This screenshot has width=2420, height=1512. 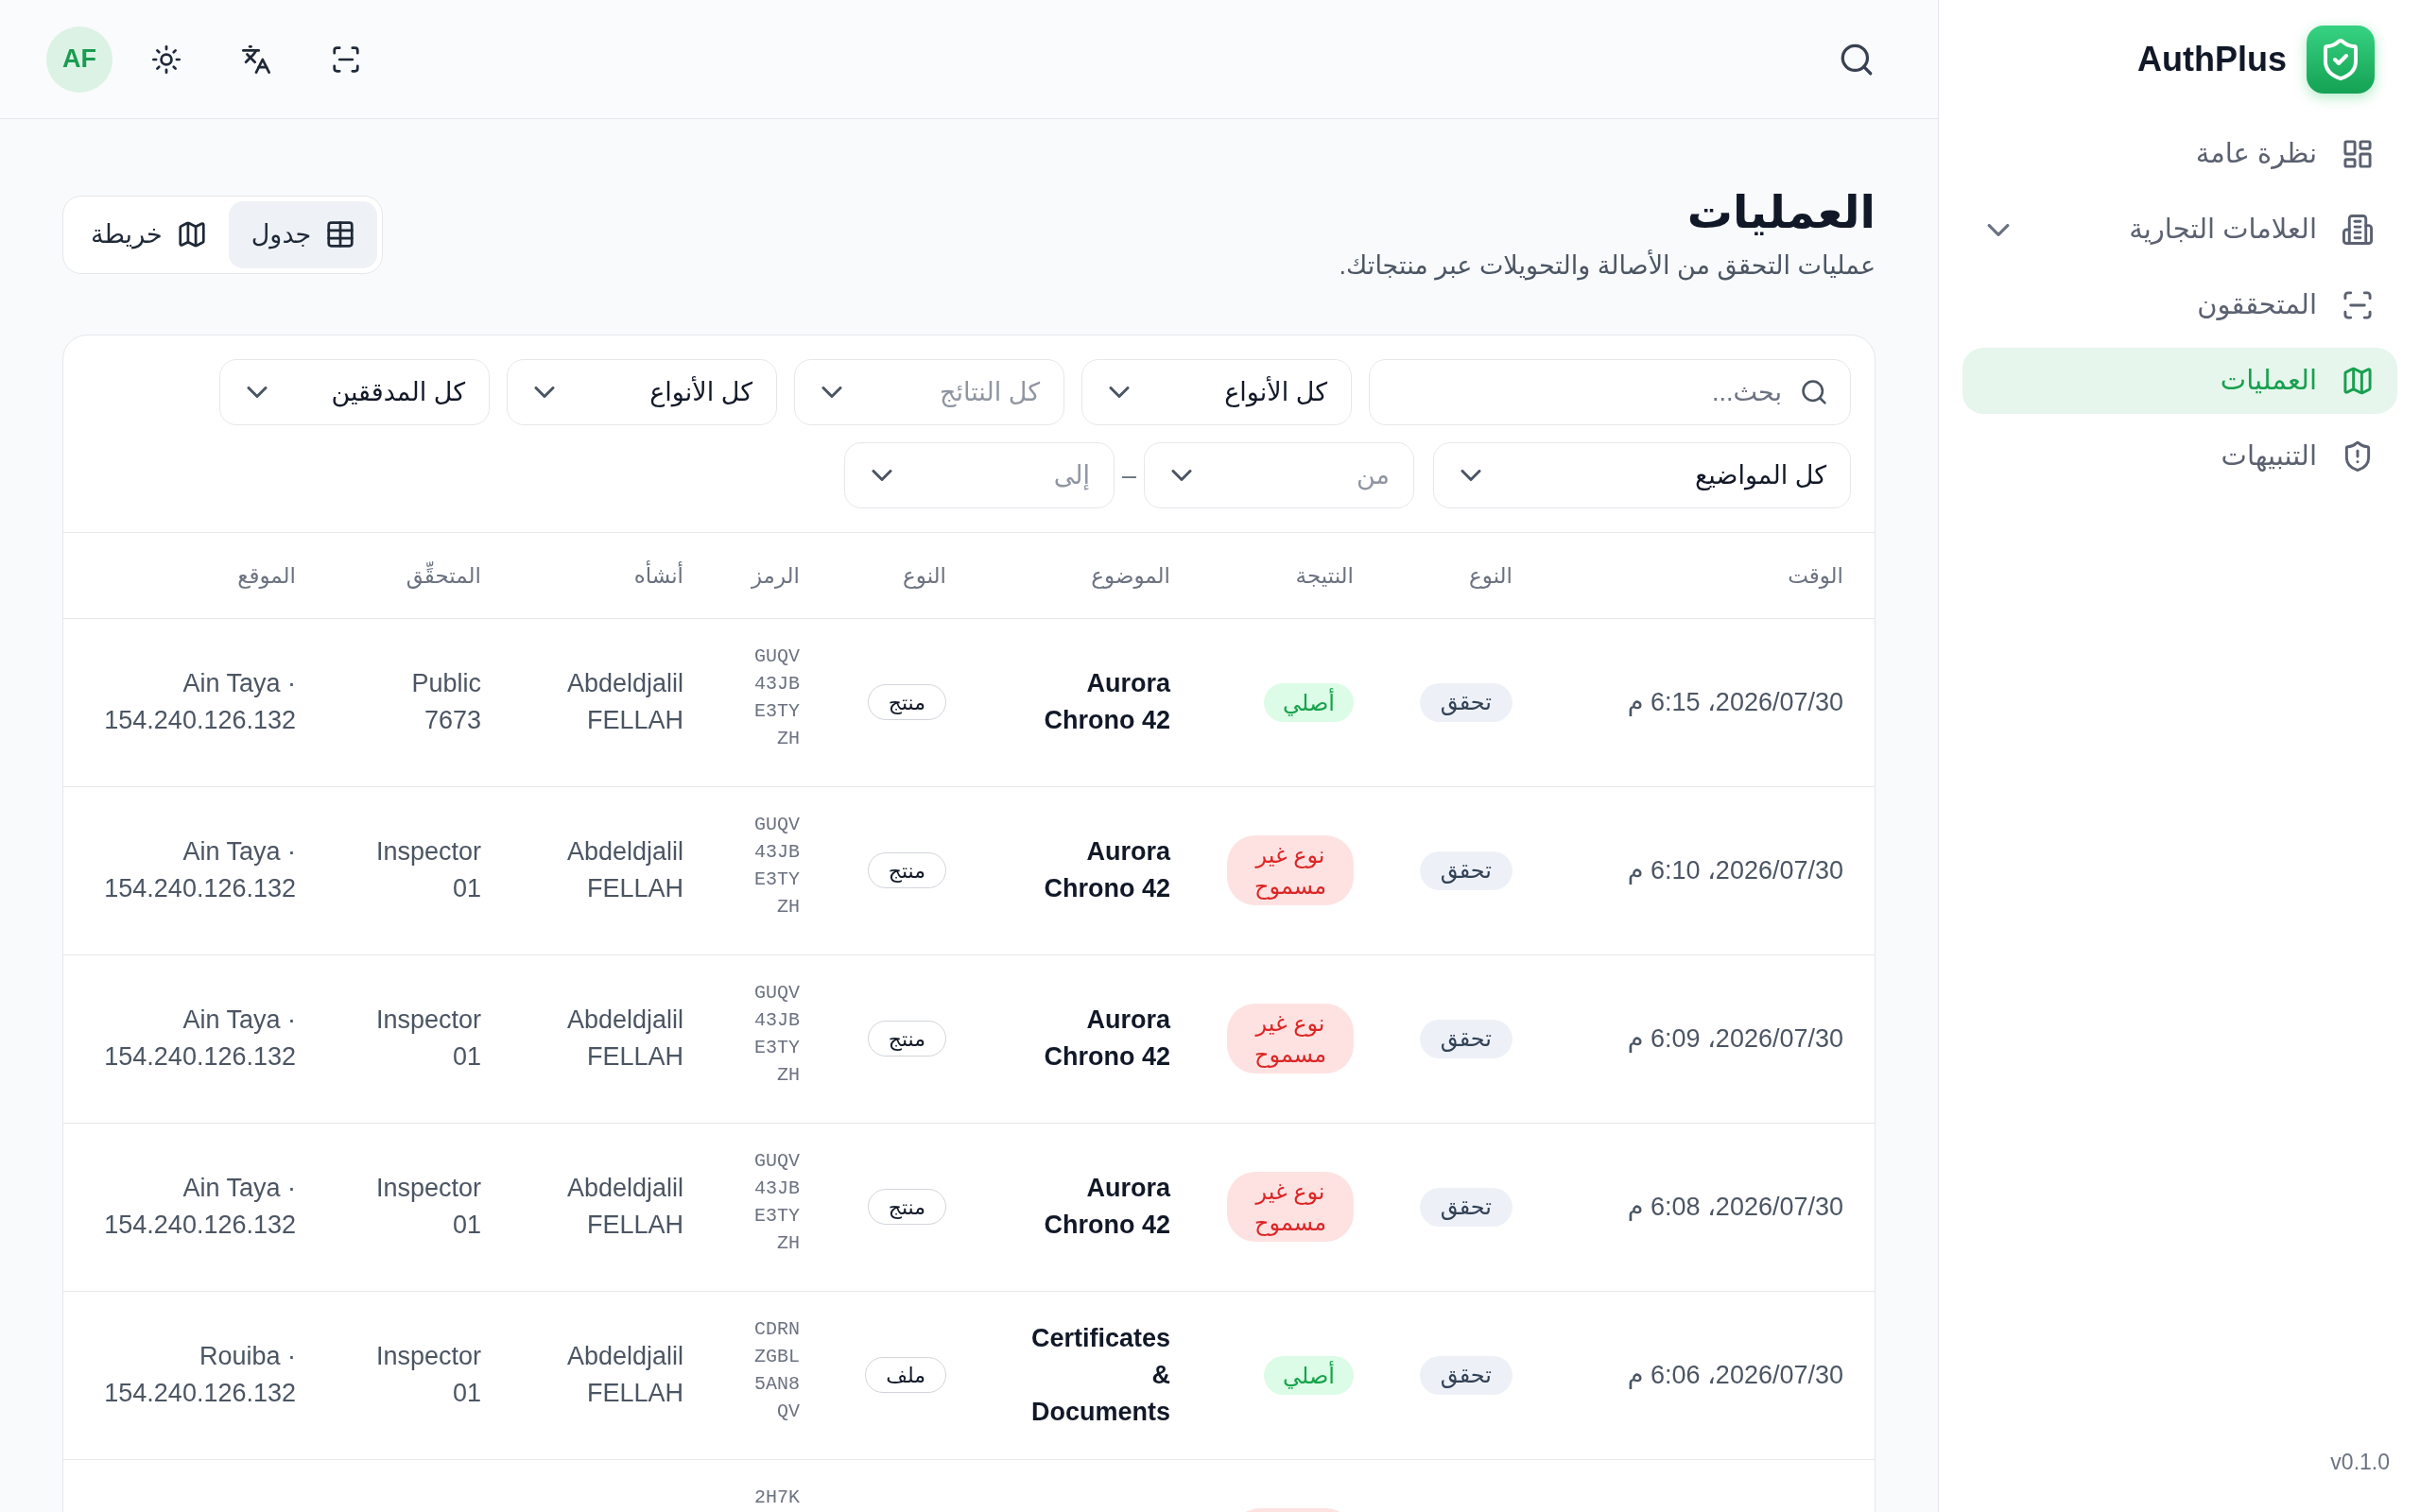 What do you see at coordinates (1815, 575) in the screenshot?
I see `column-header: الوقت` at bounding box center [1815, 575].